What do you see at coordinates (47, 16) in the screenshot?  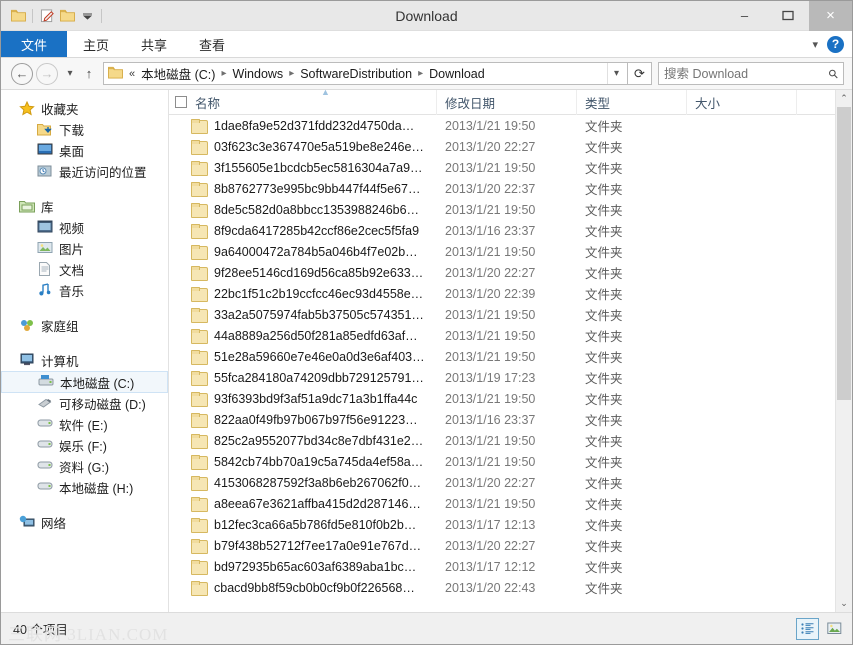 I see `new-folder-icon` at bounding box center [47, 16].